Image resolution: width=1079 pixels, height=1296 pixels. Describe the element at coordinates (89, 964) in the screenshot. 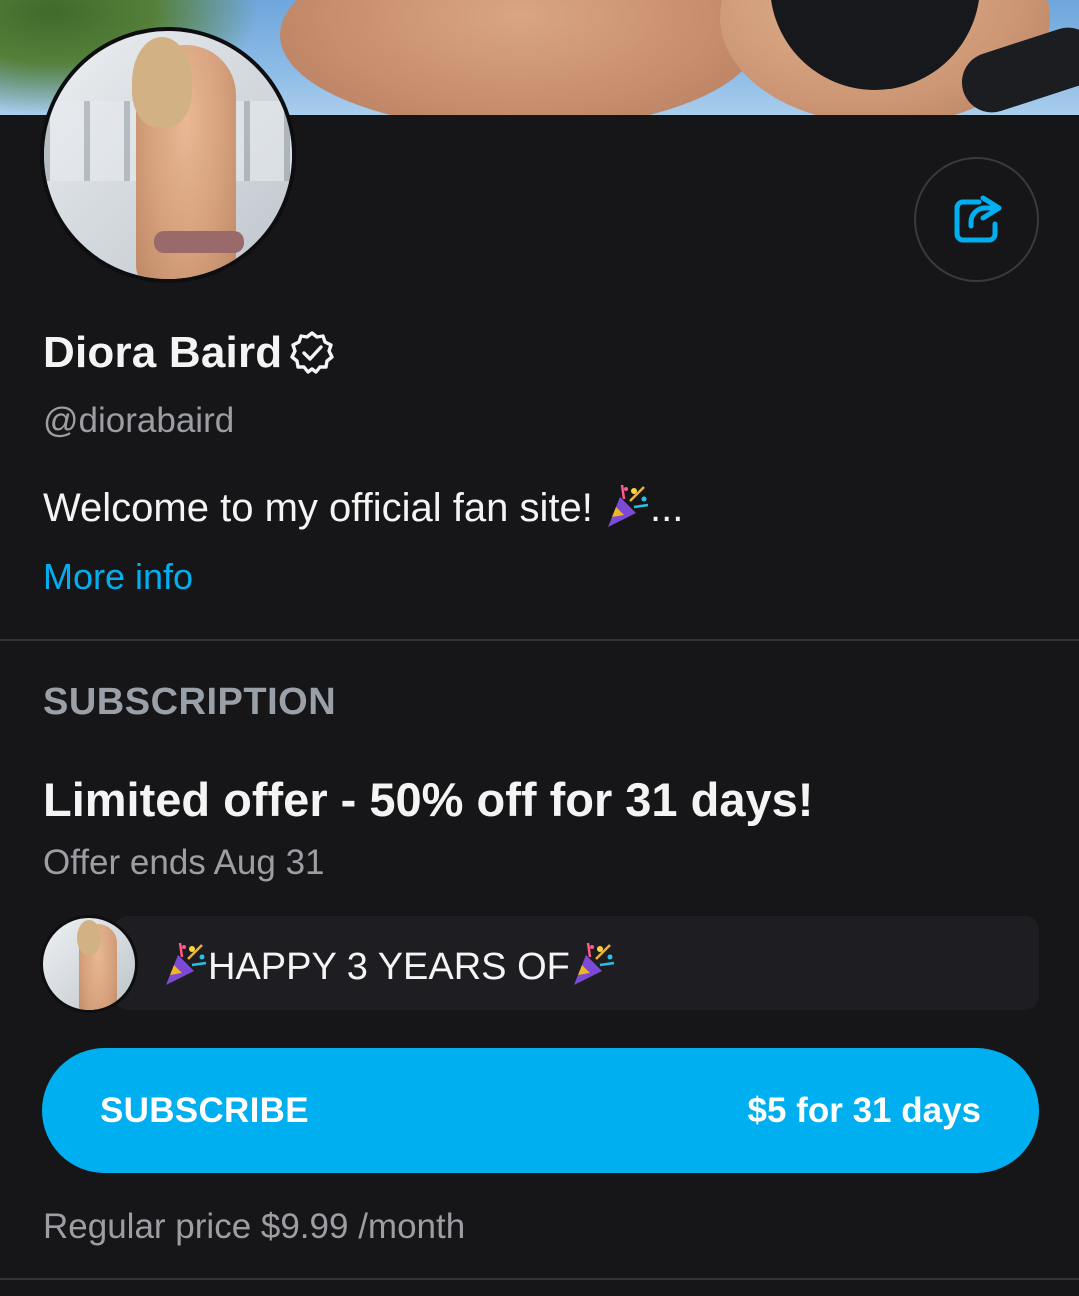

I see `promo-message-avatar` at that location.